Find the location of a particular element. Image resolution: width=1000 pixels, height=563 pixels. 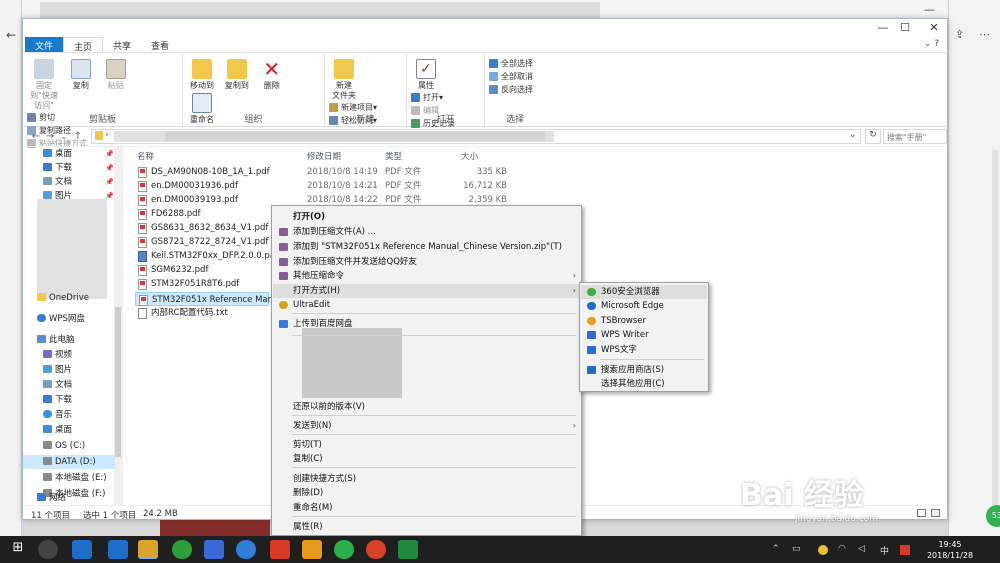

explorer-maximize-icon: ☐ is located at coordinates (905, 27).